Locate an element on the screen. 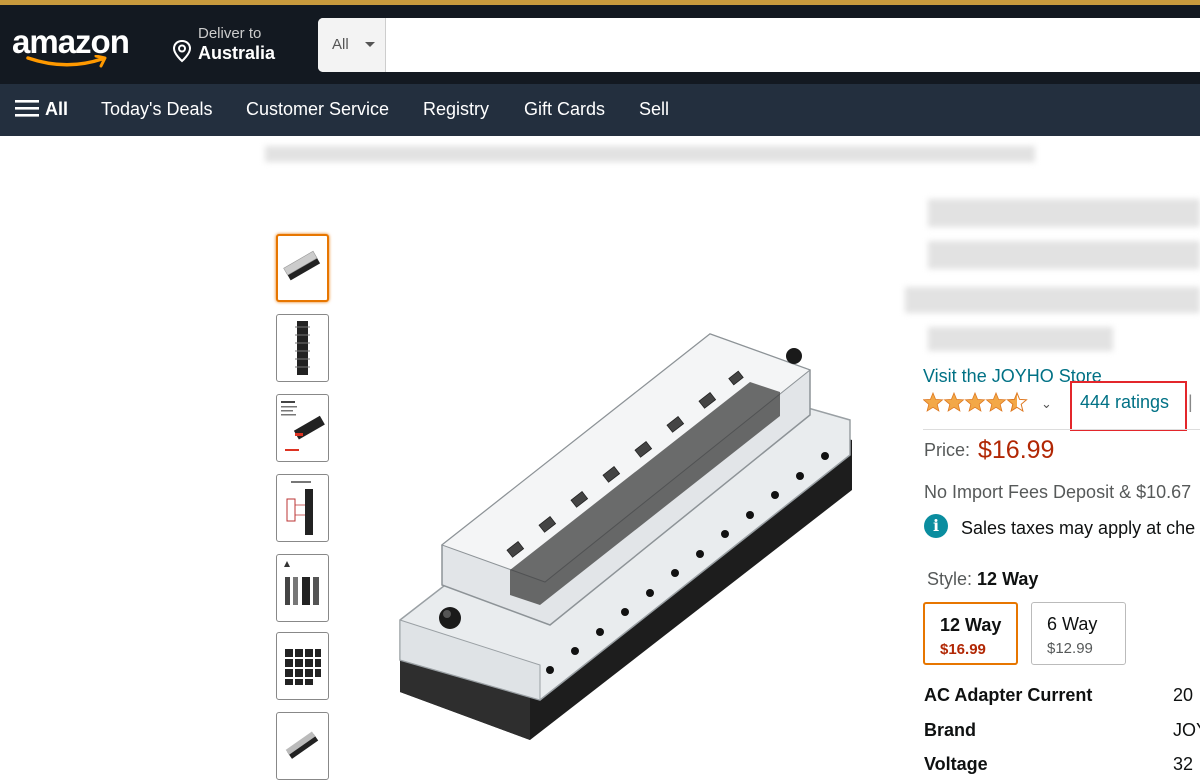 Image resolution: width=1200 pixels, height=781 pixels. caret-down-icon is located at coordinates (370, 44).